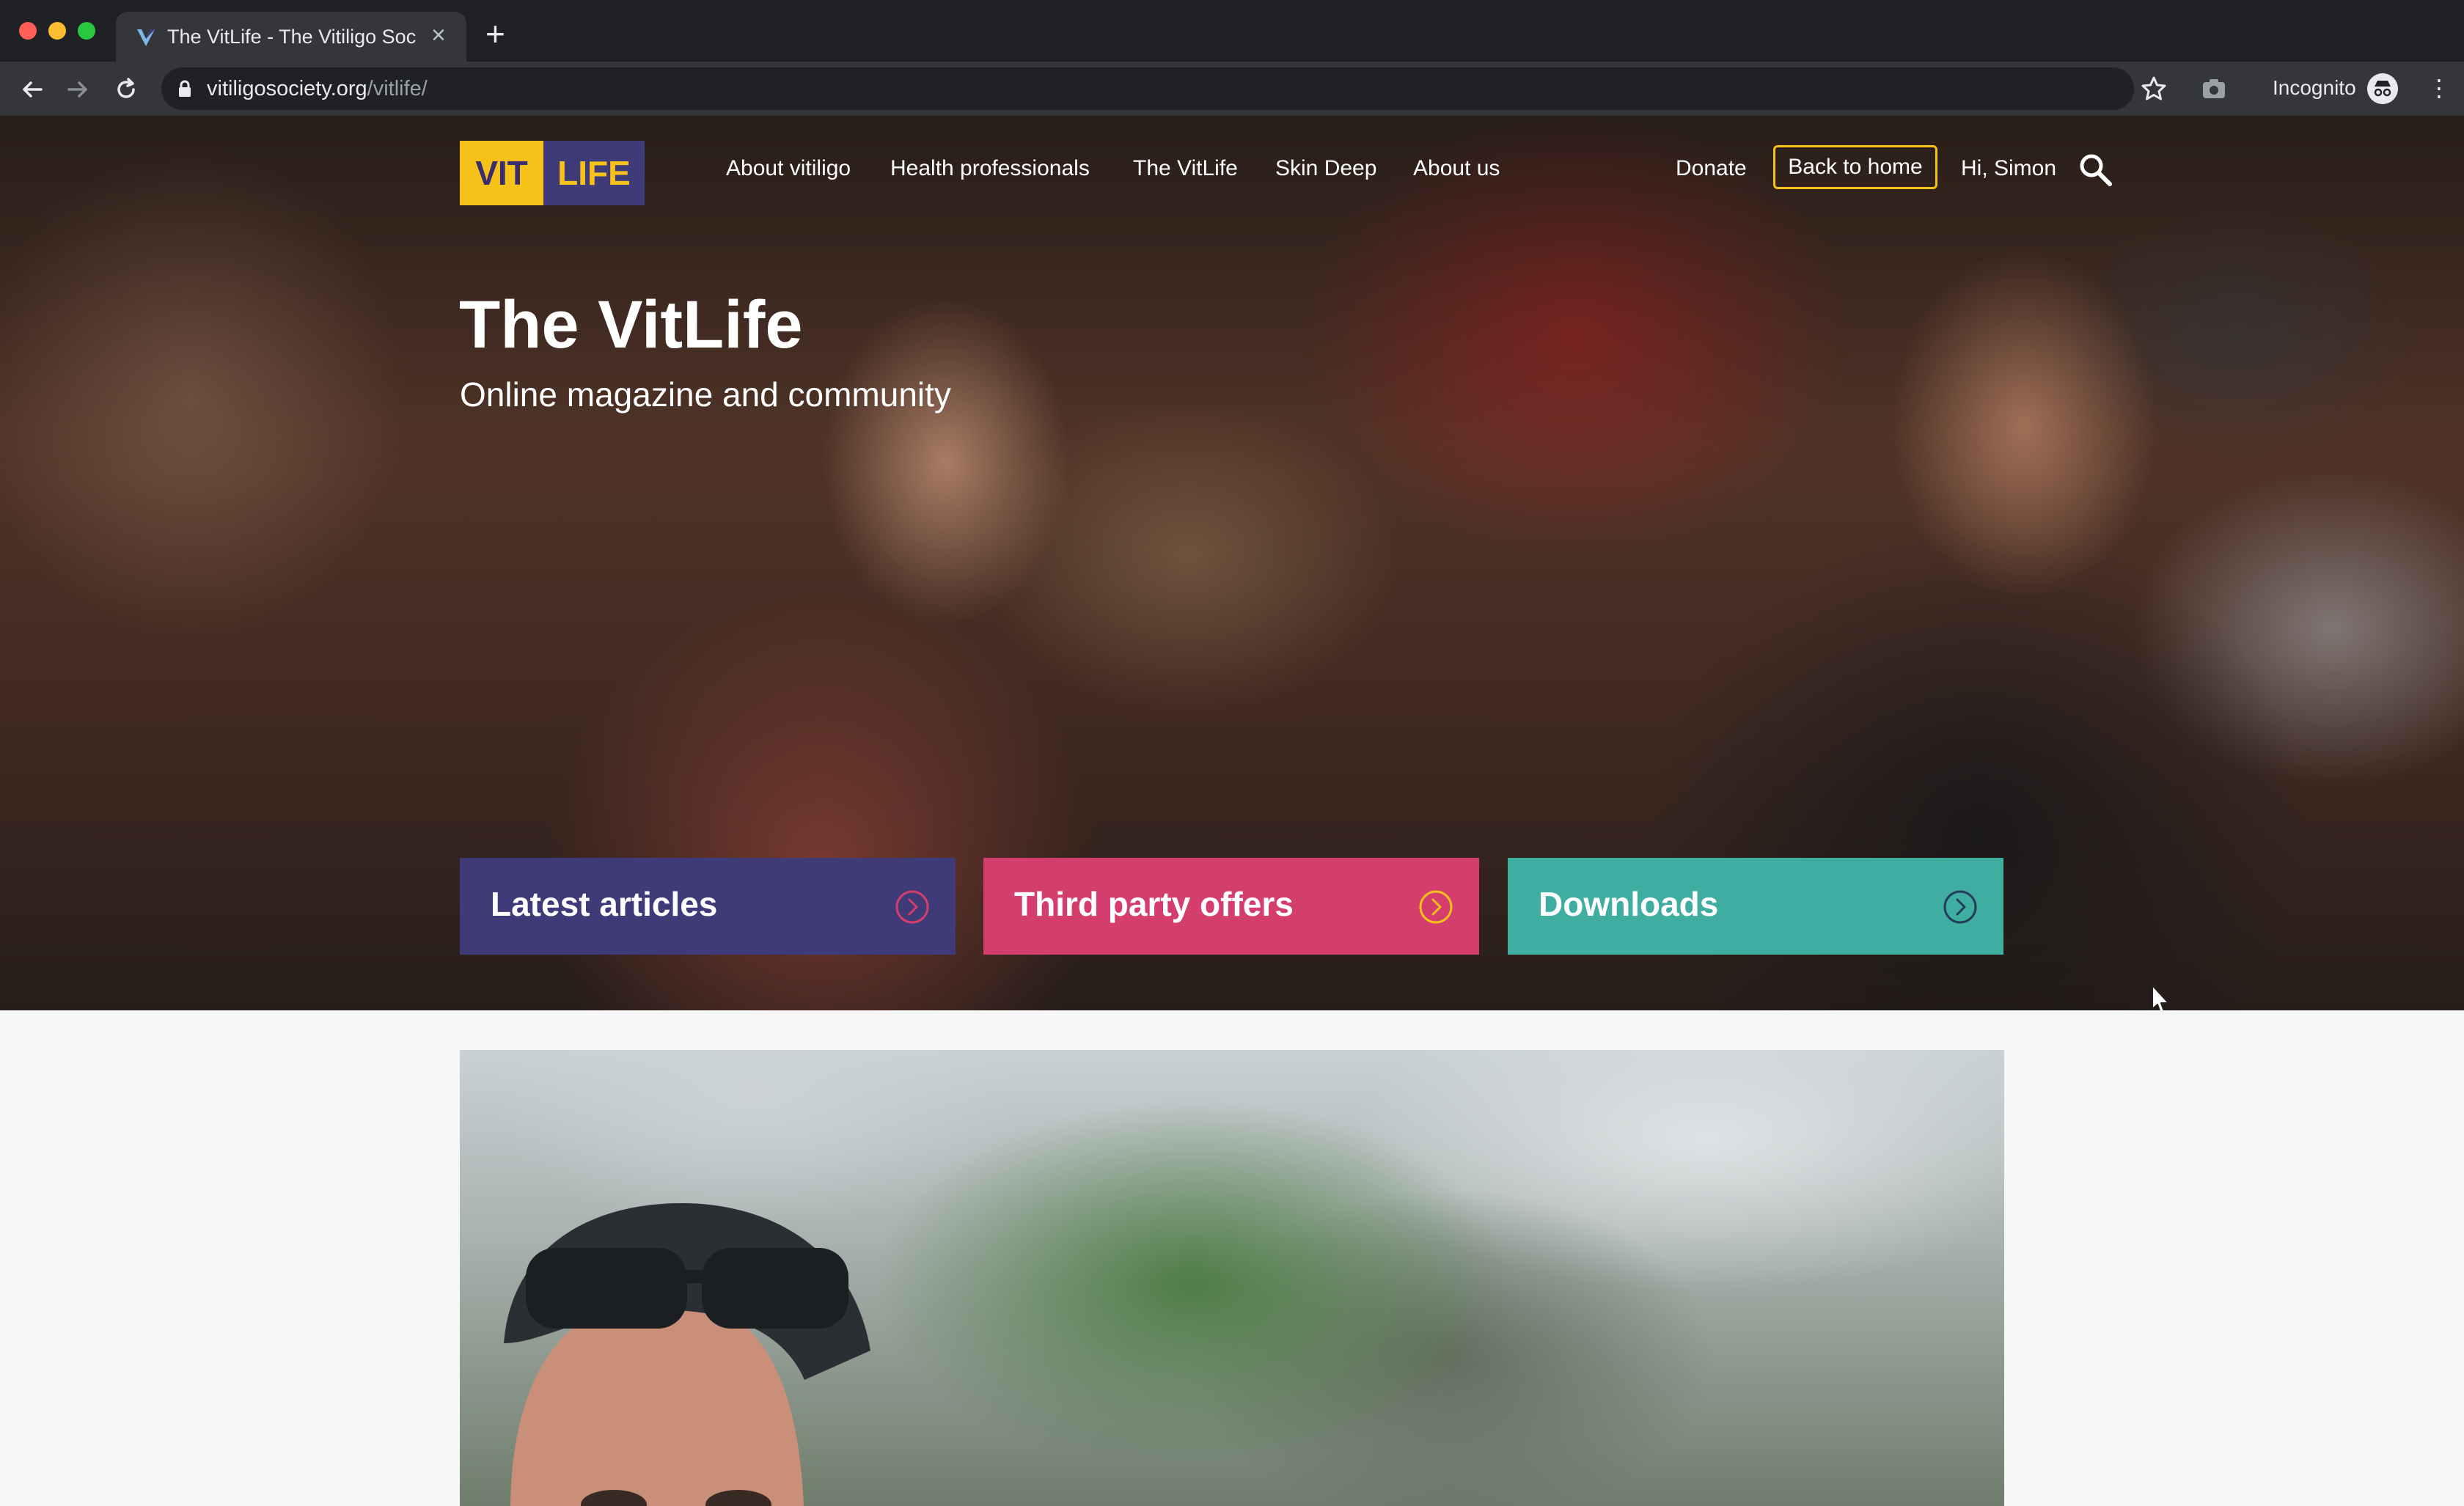 Image resolution: width=2464 pixels, height=1506 pixels. Describe the element at coordinates (495, 34) in the screenshot. I see `new-tab-icon: +` at that location.